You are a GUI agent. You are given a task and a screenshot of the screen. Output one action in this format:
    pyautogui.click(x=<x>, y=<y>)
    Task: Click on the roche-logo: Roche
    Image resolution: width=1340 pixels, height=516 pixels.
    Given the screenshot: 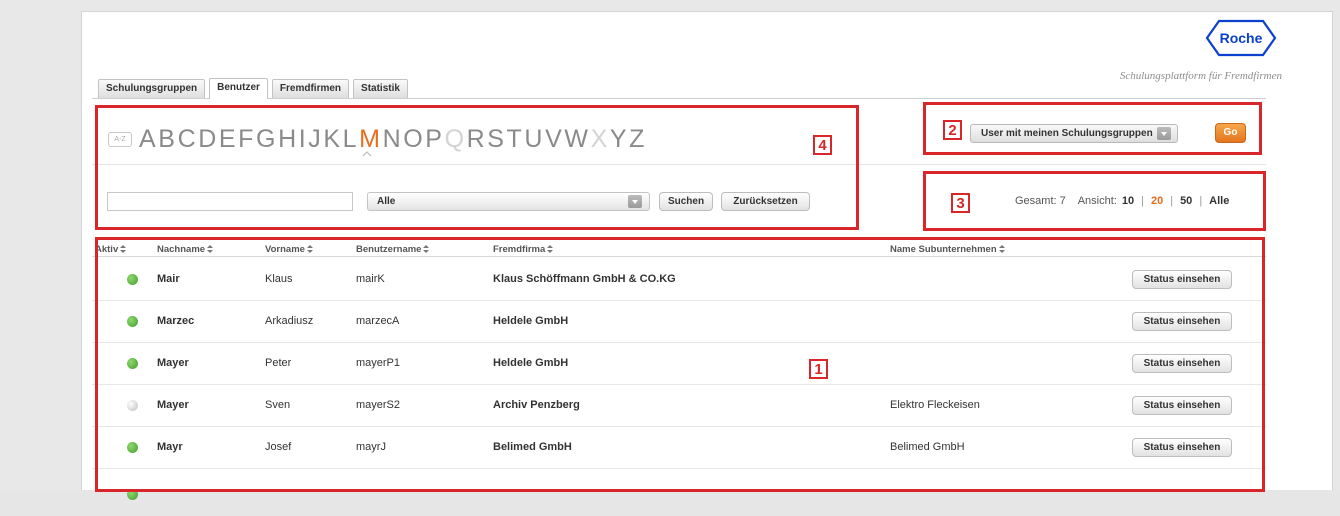 What is the action you would take?
    pyautogui.click(x=1241, y=38)
    